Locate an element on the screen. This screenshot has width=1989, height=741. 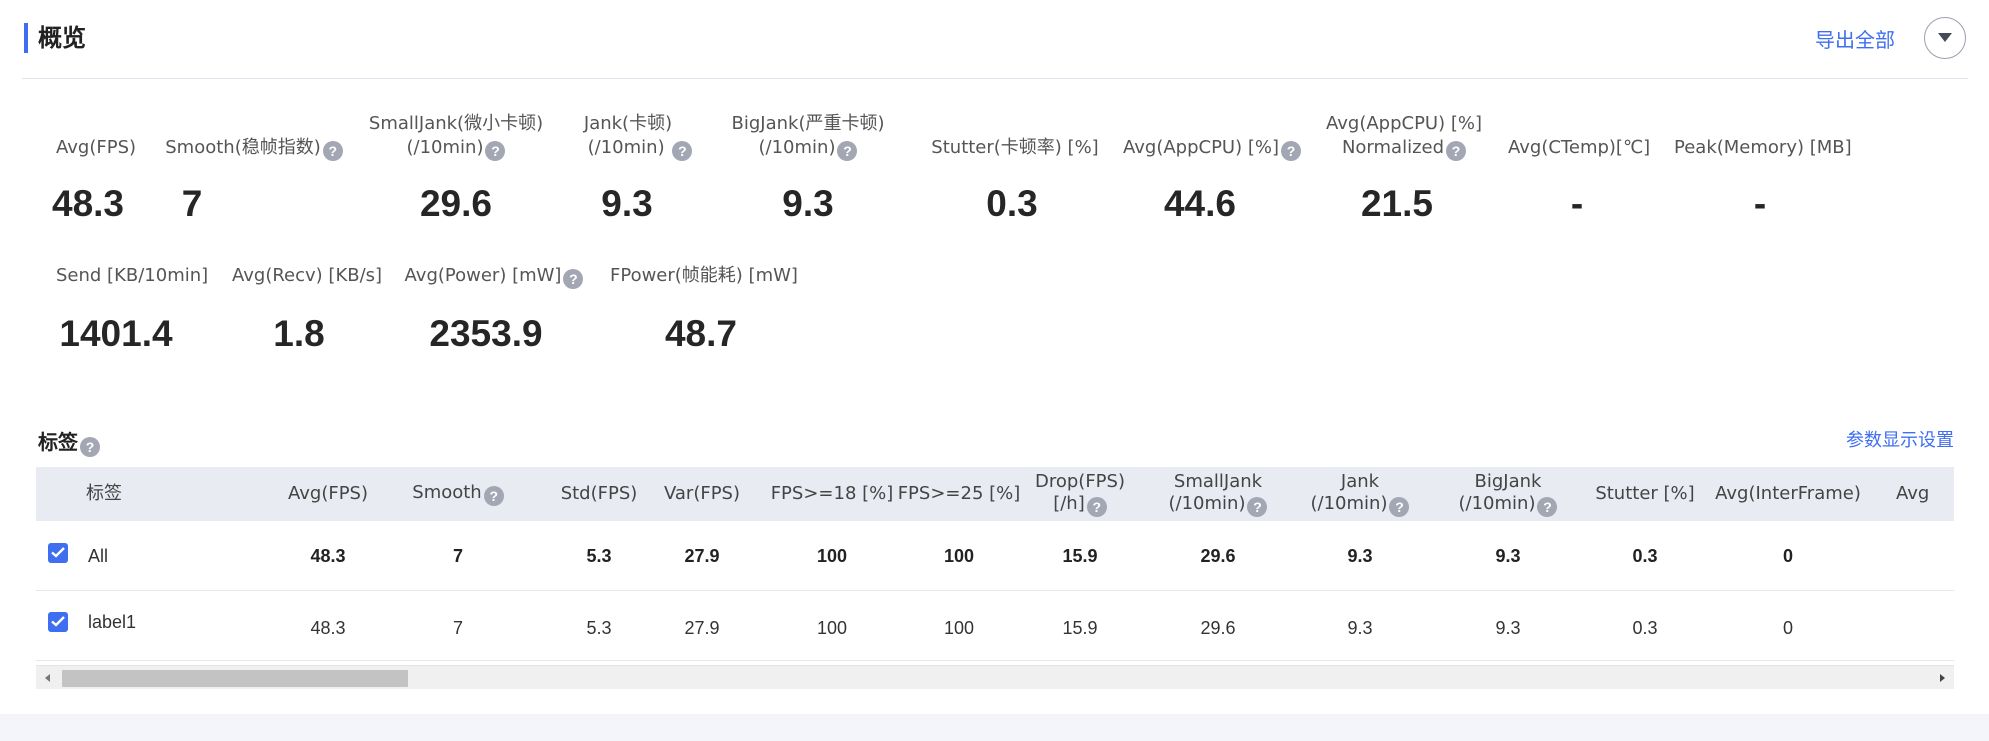
column-header-label: FPS>=18 [%] is located at coordinates (832, 493).